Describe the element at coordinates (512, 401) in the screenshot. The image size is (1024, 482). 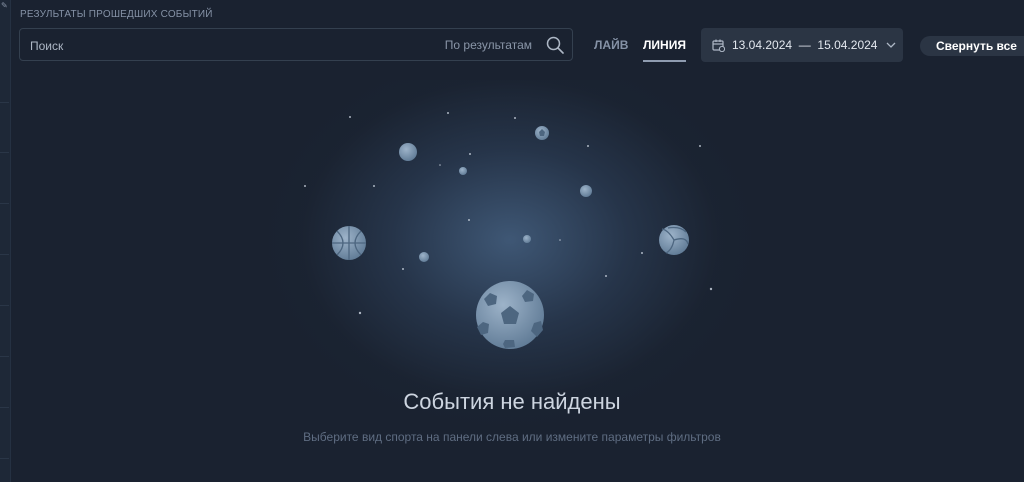
I see `empty-state-title: События не найдены` at that location.